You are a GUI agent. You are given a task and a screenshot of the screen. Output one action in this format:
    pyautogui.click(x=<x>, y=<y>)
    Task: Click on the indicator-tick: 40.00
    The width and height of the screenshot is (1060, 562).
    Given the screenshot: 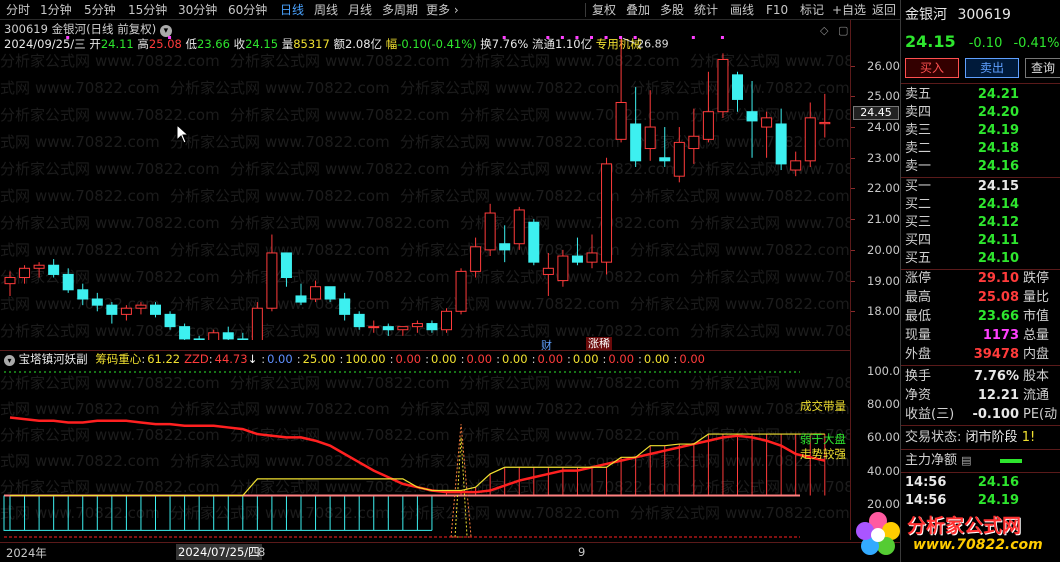 What is the action you would take?
    pyautogui.click(x=883, y=470)
    